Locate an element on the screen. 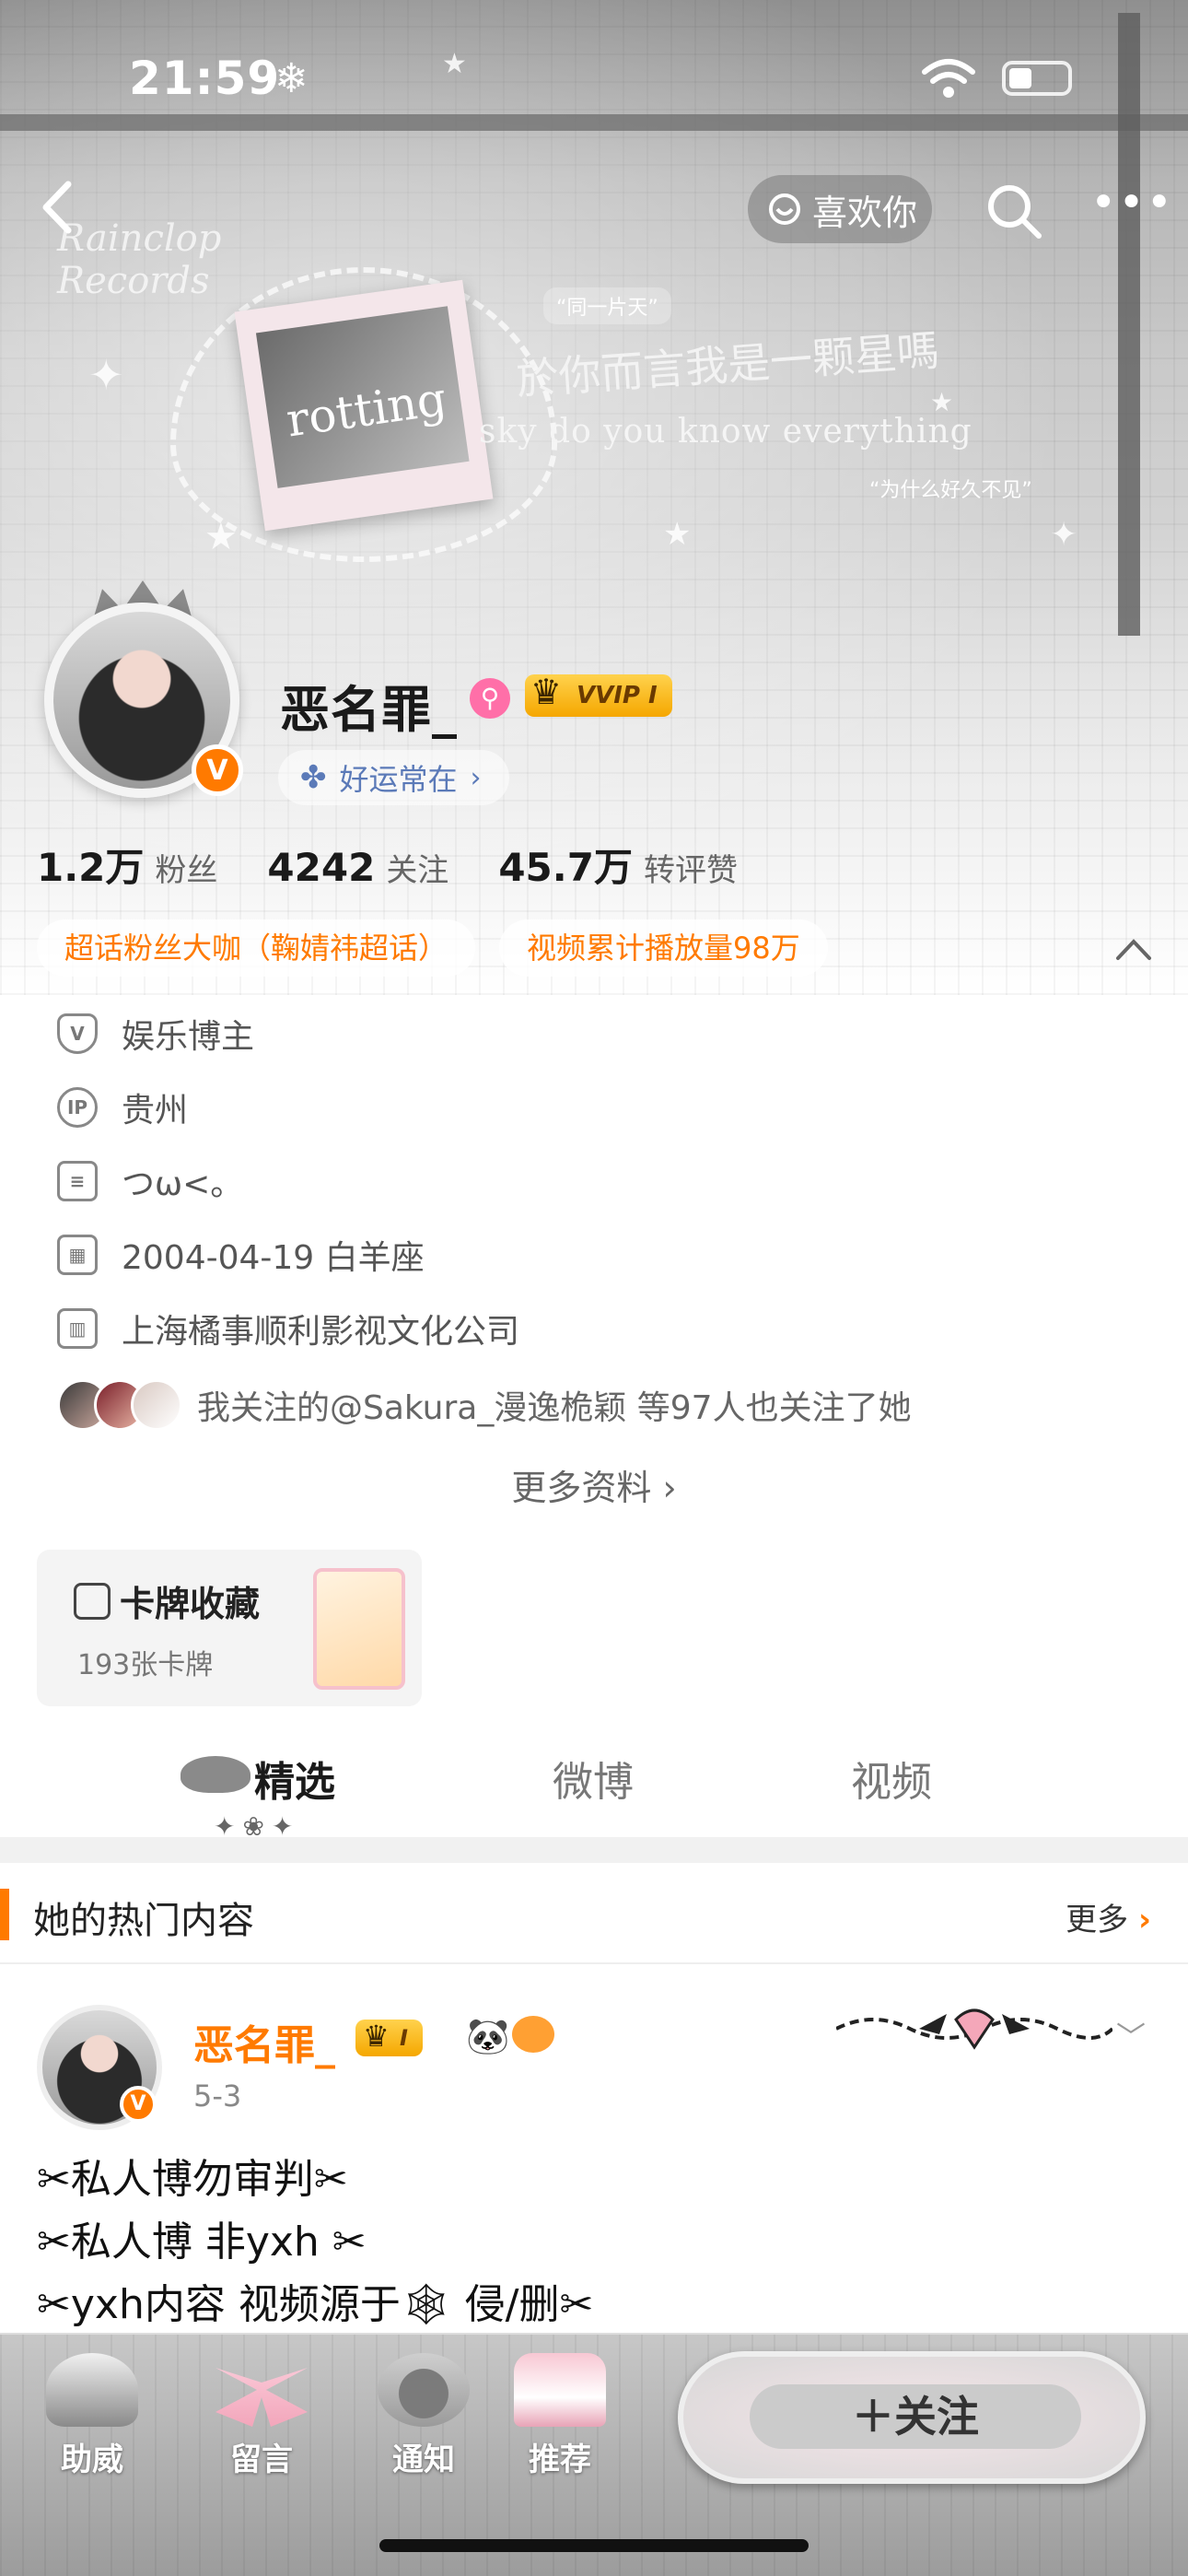 This screenshot has width=1188, height=2576. chip-supertopic-fan: 超话粉丝大咖（鞠婧祎超话） is located at coordinates (256, 948).